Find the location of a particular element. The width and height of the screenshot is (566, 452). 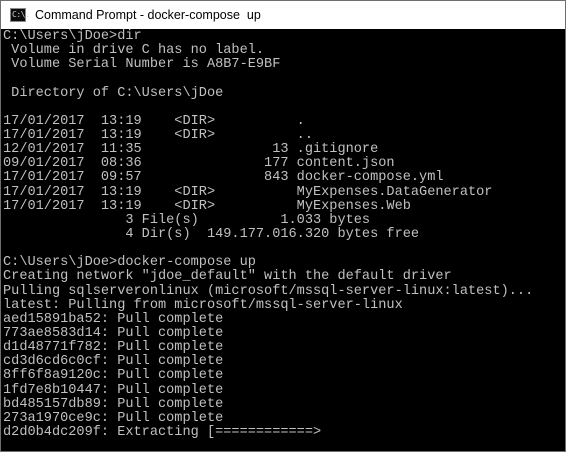

console-line: cd3d6cd6c0cf: Pull complete is located at coordinates (113, 362).